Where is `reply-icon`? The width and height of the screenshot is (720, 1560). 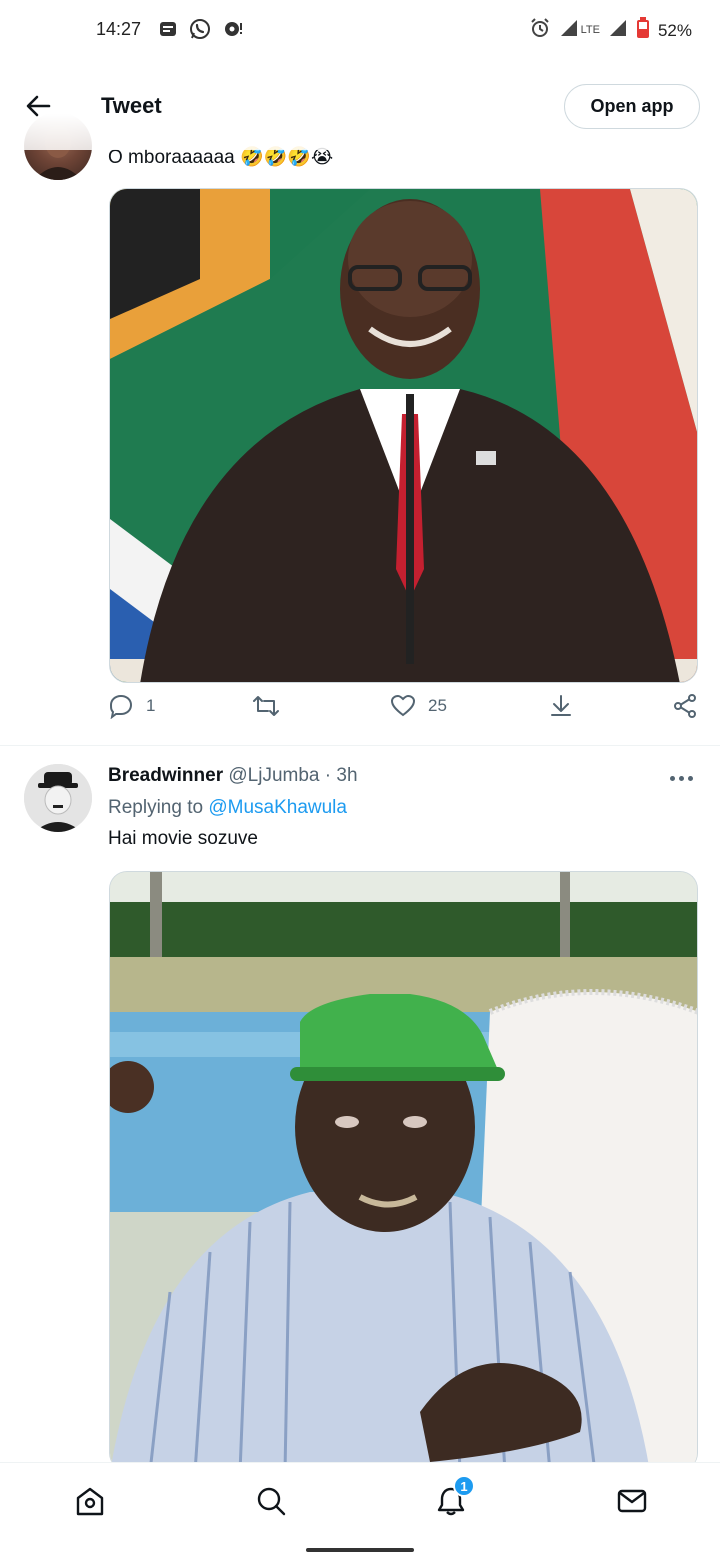
reply-icon is located at coordinates (121, 706).